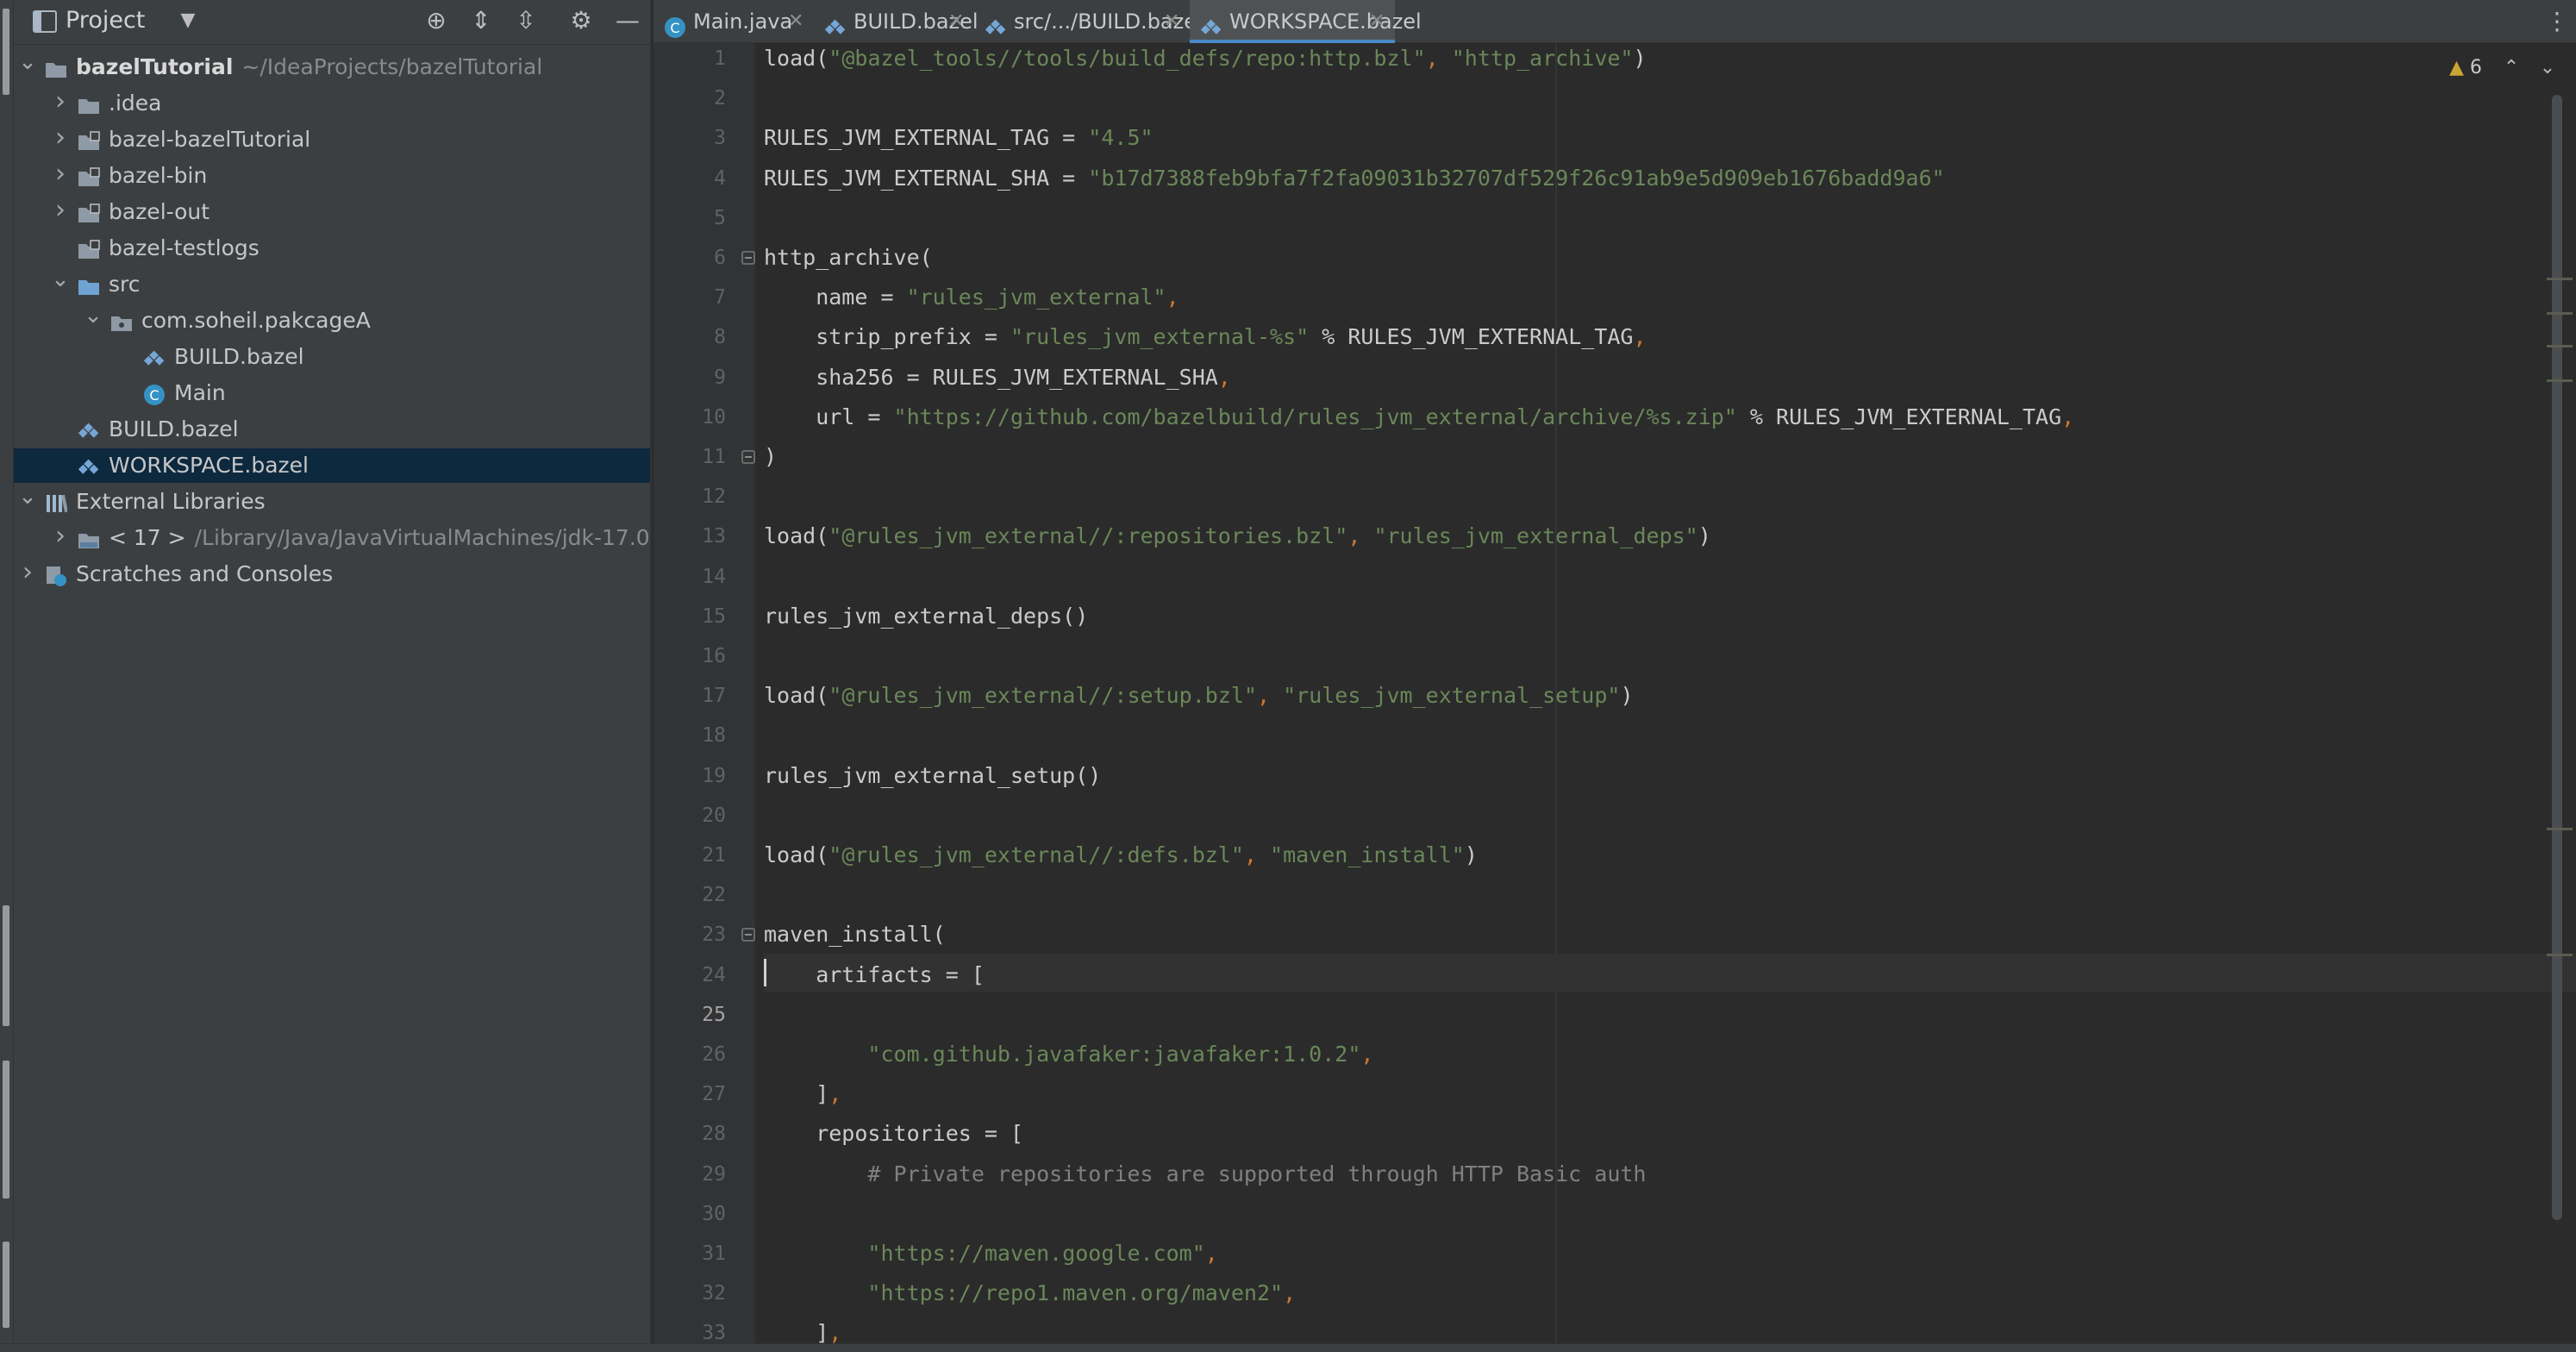 Image resolution: width=2576 pixels, height=1352 pixels. I want to click on code-line: repositories = [, so click(894, 1134).